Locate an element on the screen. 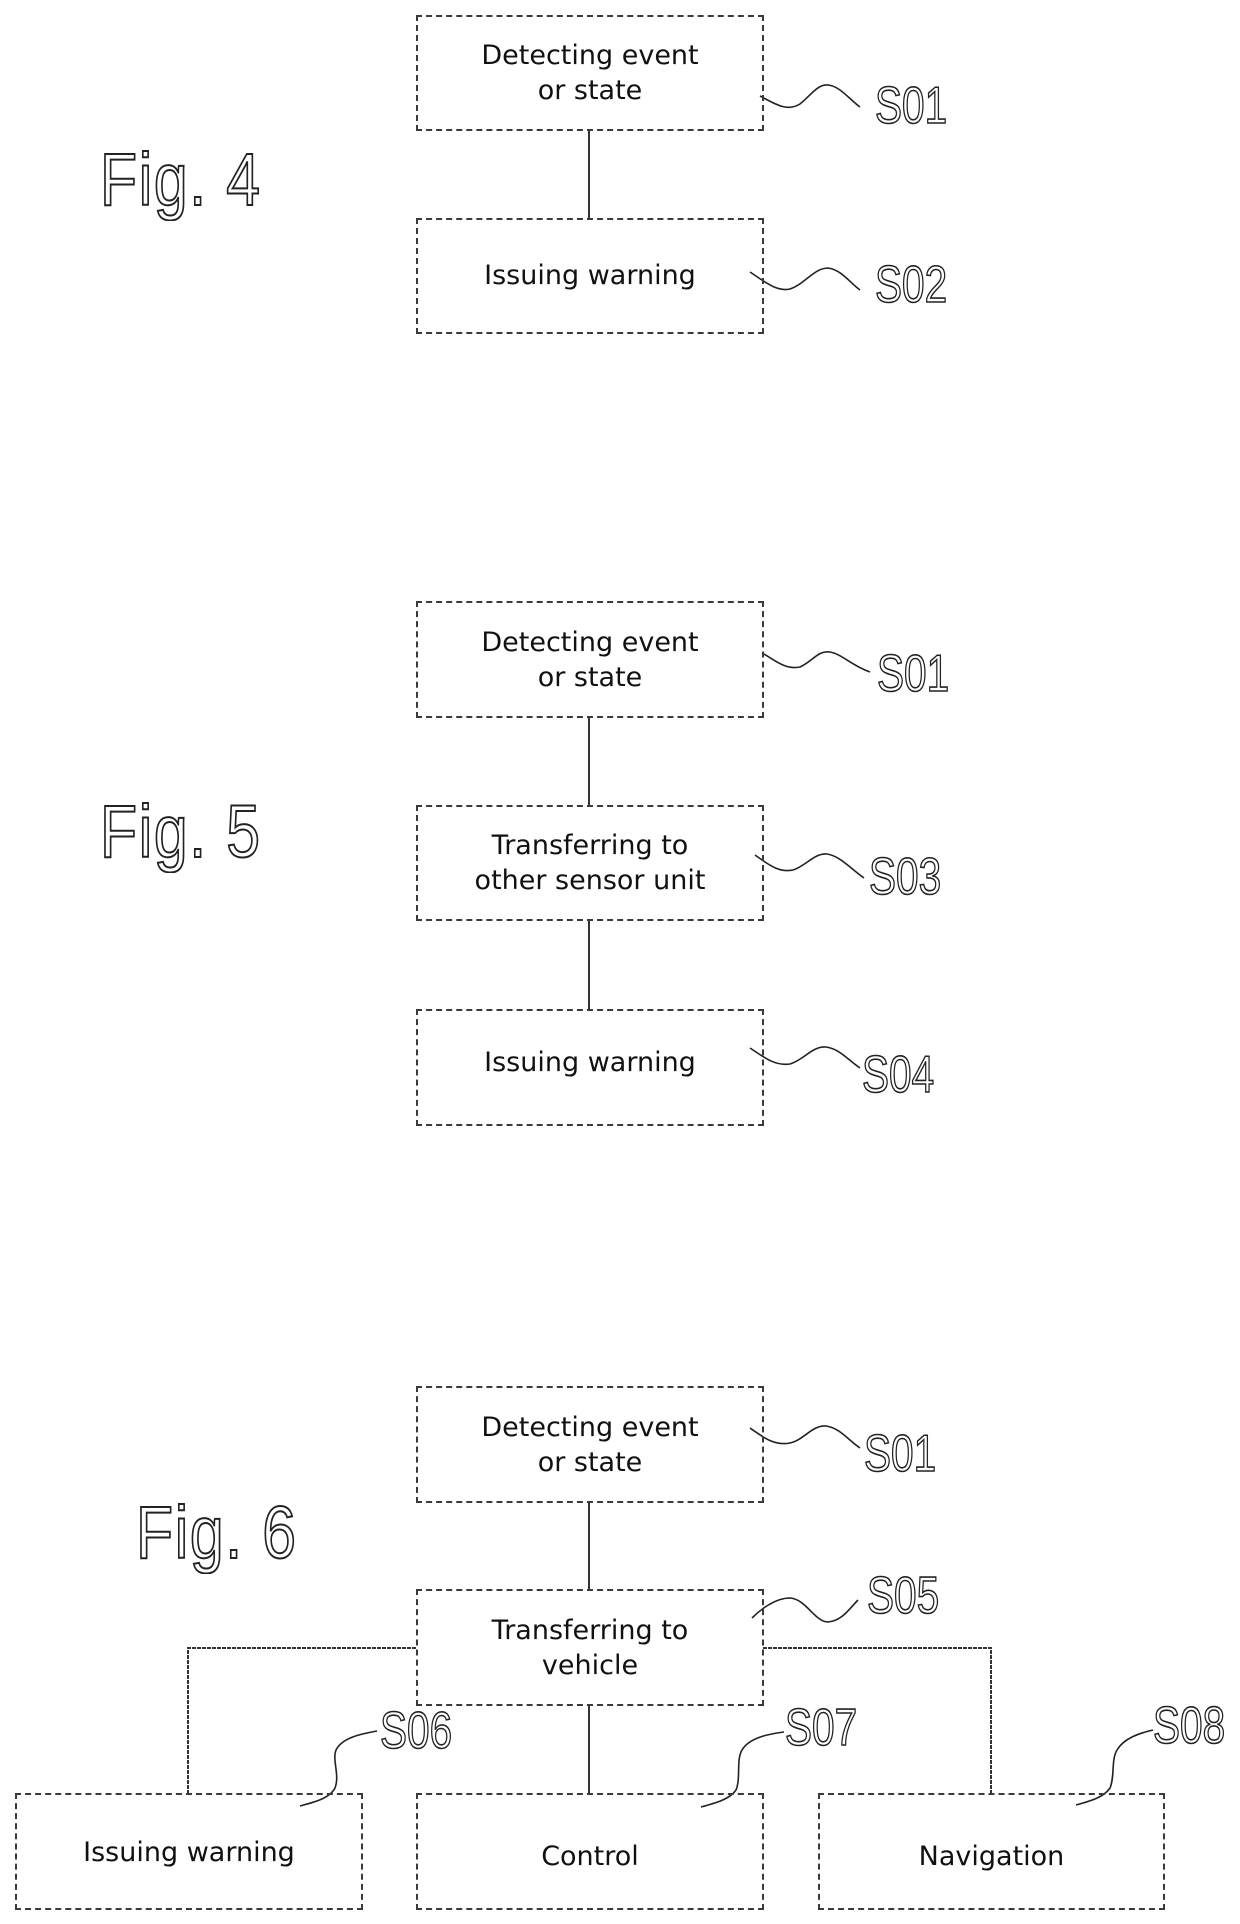 This screenshot has height=1924, width=1240. fig6-s05-leader is located at coordinates (805, 1610).